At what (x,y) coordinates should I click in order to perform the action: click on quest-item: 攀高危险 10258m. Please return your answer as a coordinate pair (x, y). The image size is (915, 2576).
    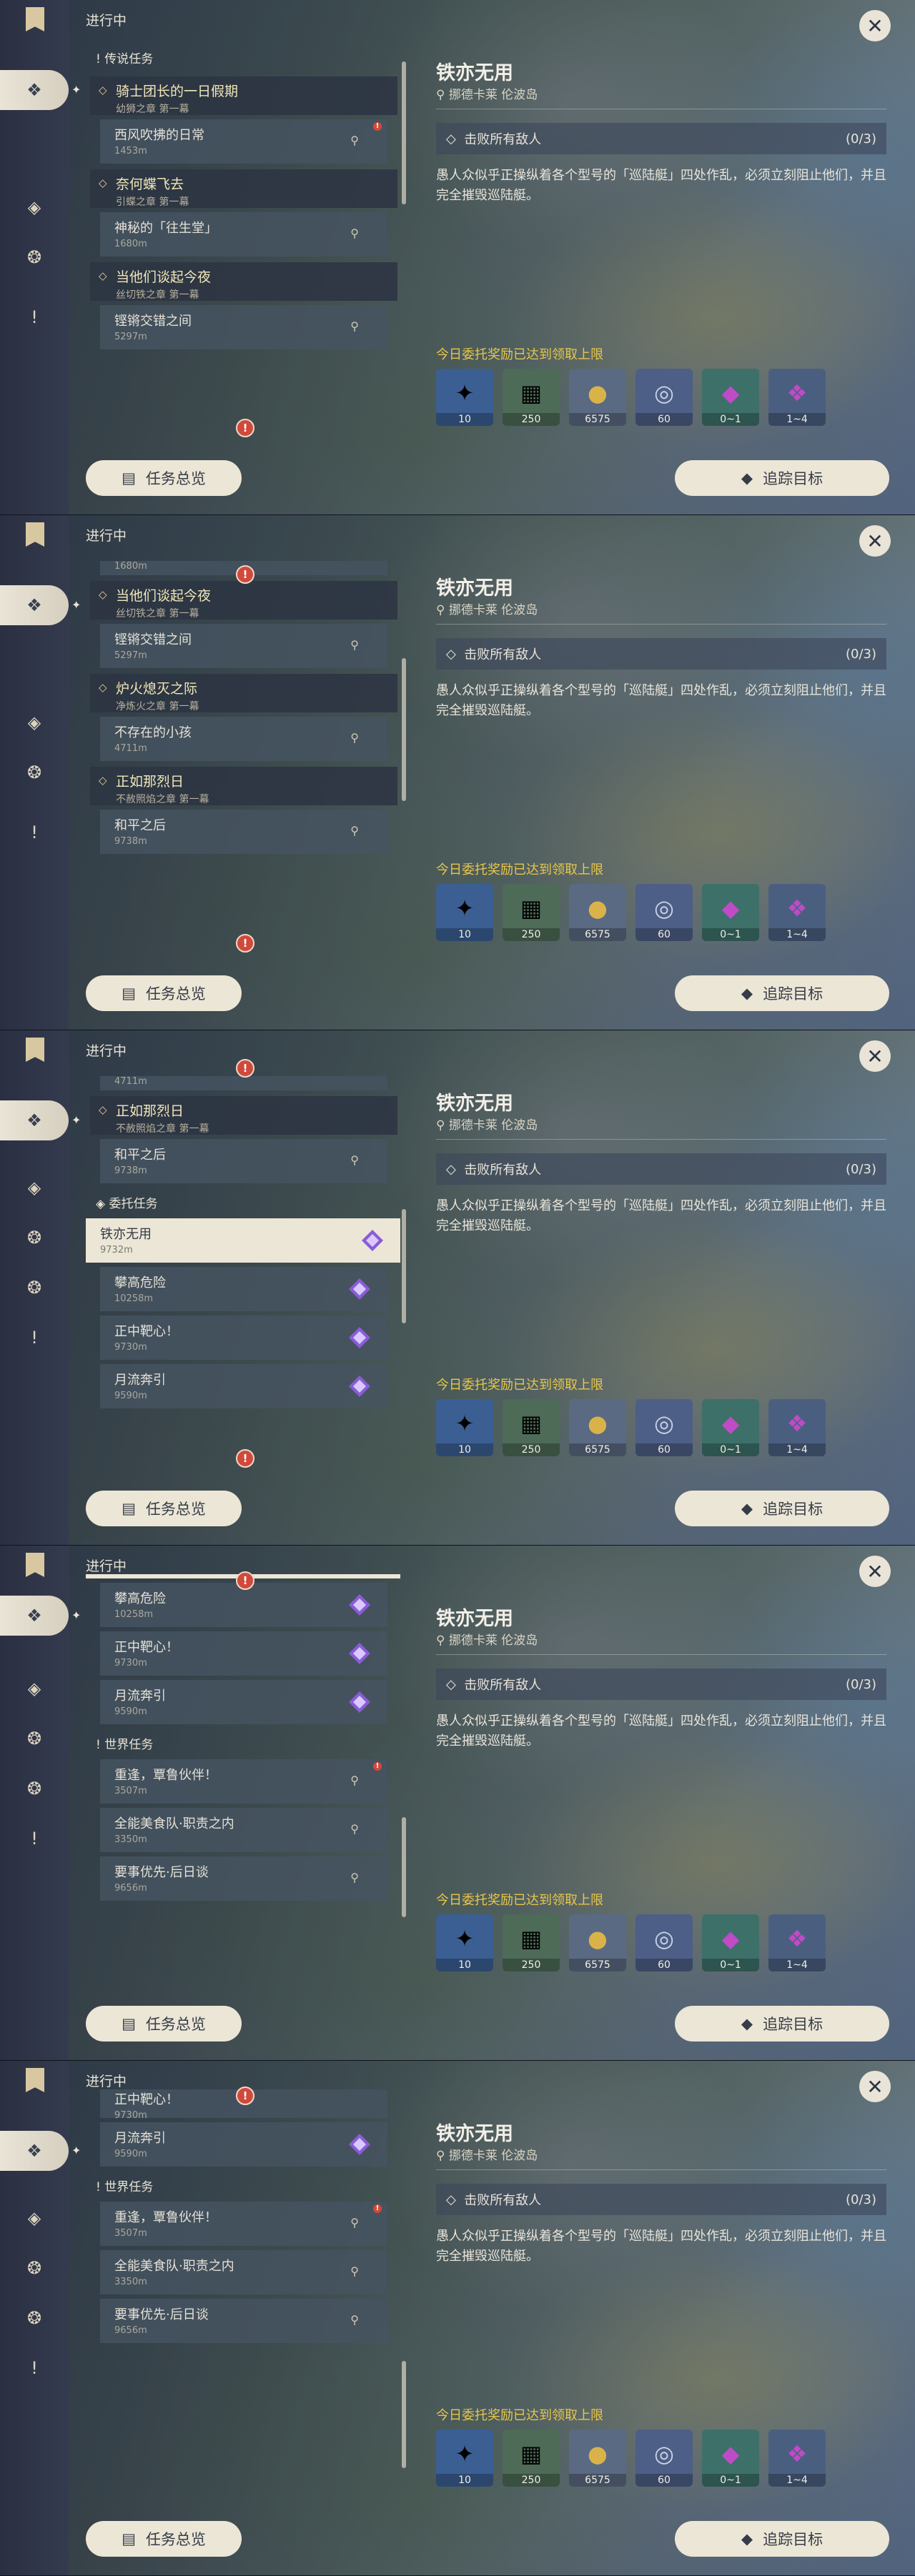
    Looking at the image, I should click on (243, 1289).